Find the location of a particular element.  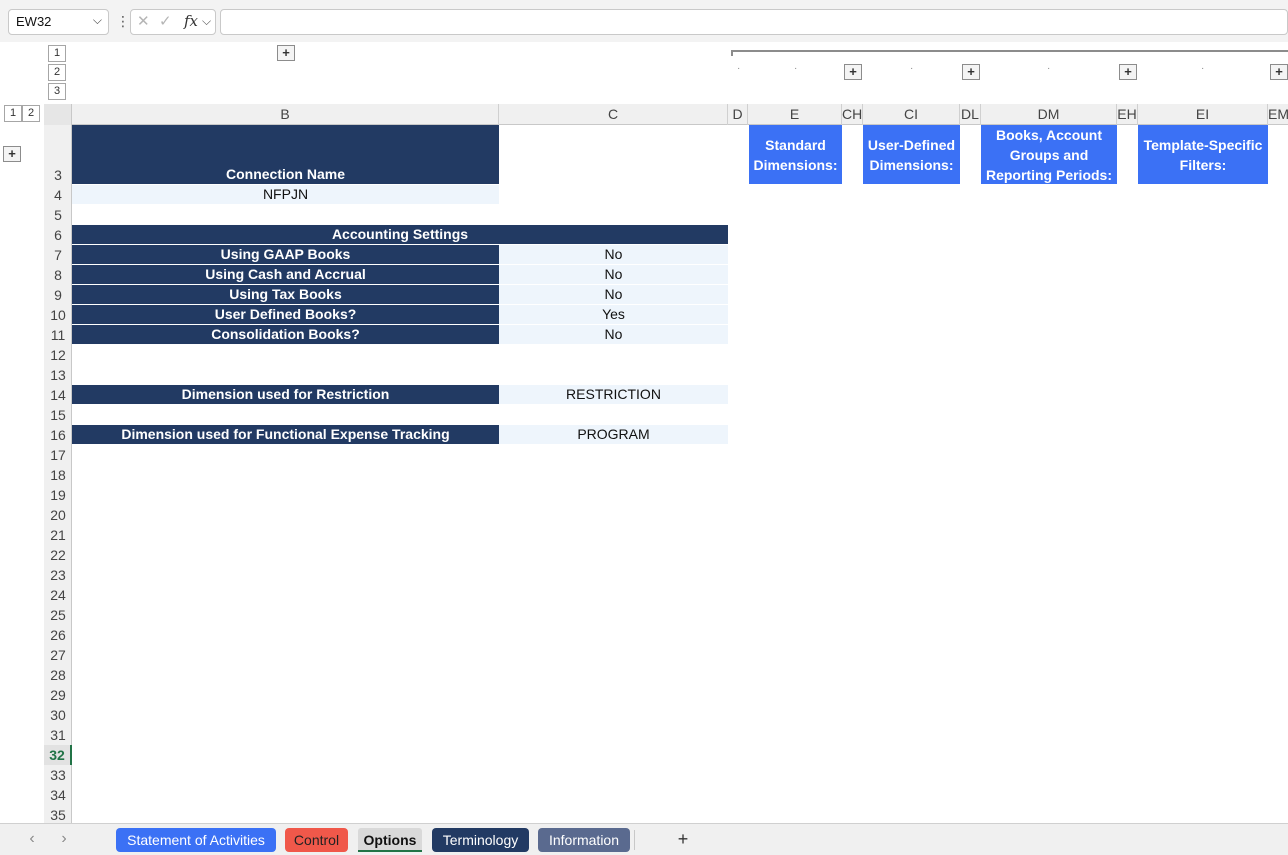

add-sheet-button: + is located at coordinates (683, 840).